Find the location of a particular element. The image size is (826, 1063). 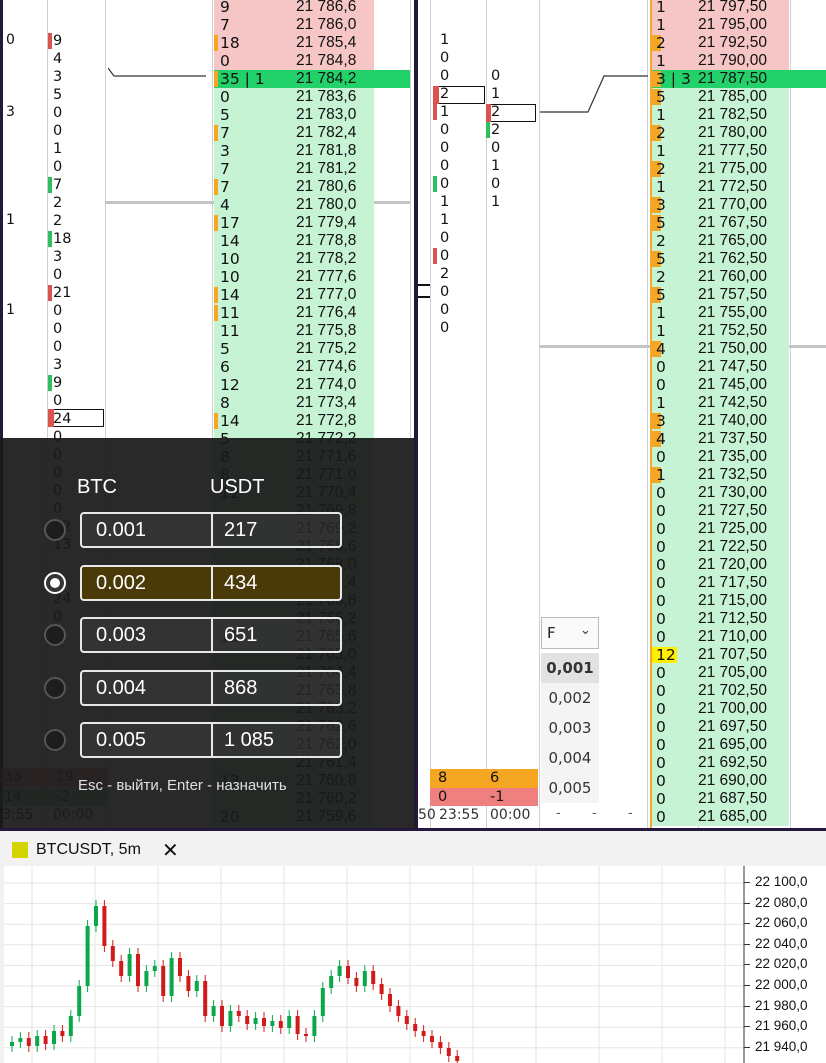

ladder-row: 0 21 705,00 is located at coordinates (720, 673).